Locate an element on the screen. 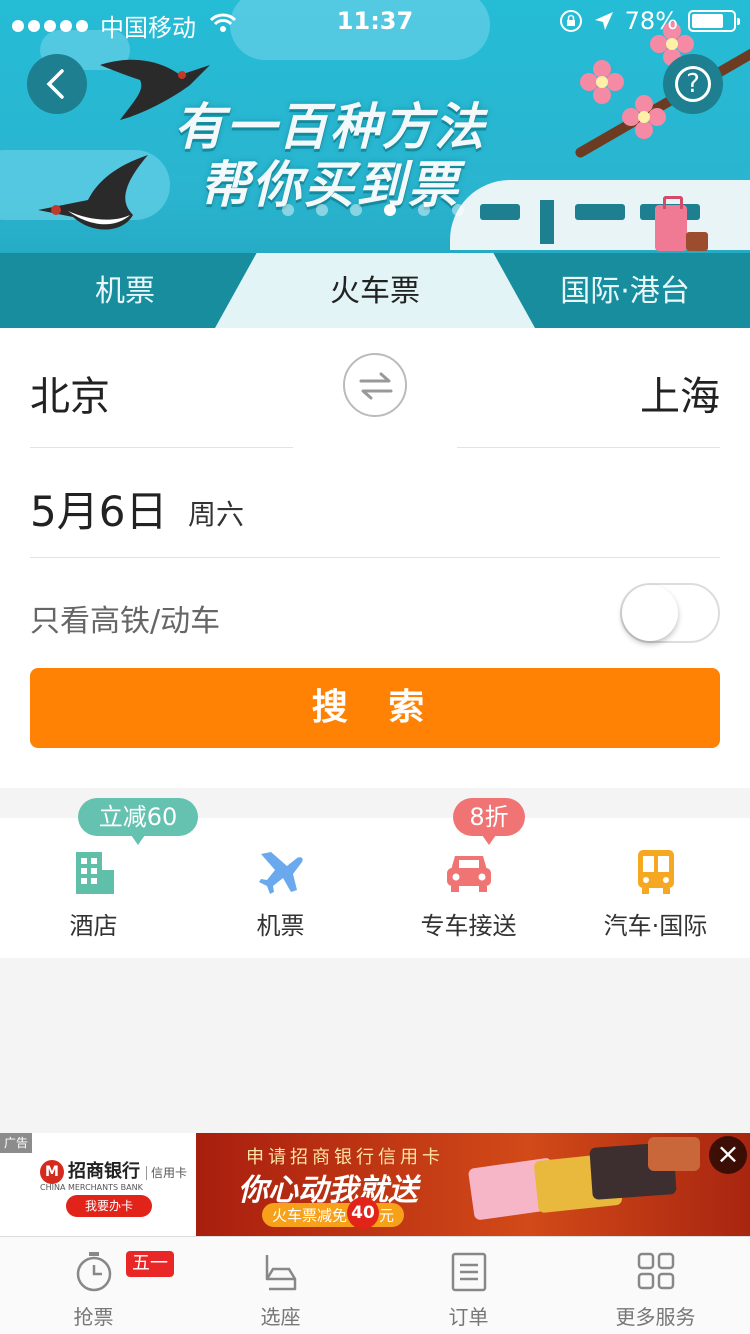 This screenshot has height=1334, width=750. departure-city: 北京 is located at coordinates (70, 393).